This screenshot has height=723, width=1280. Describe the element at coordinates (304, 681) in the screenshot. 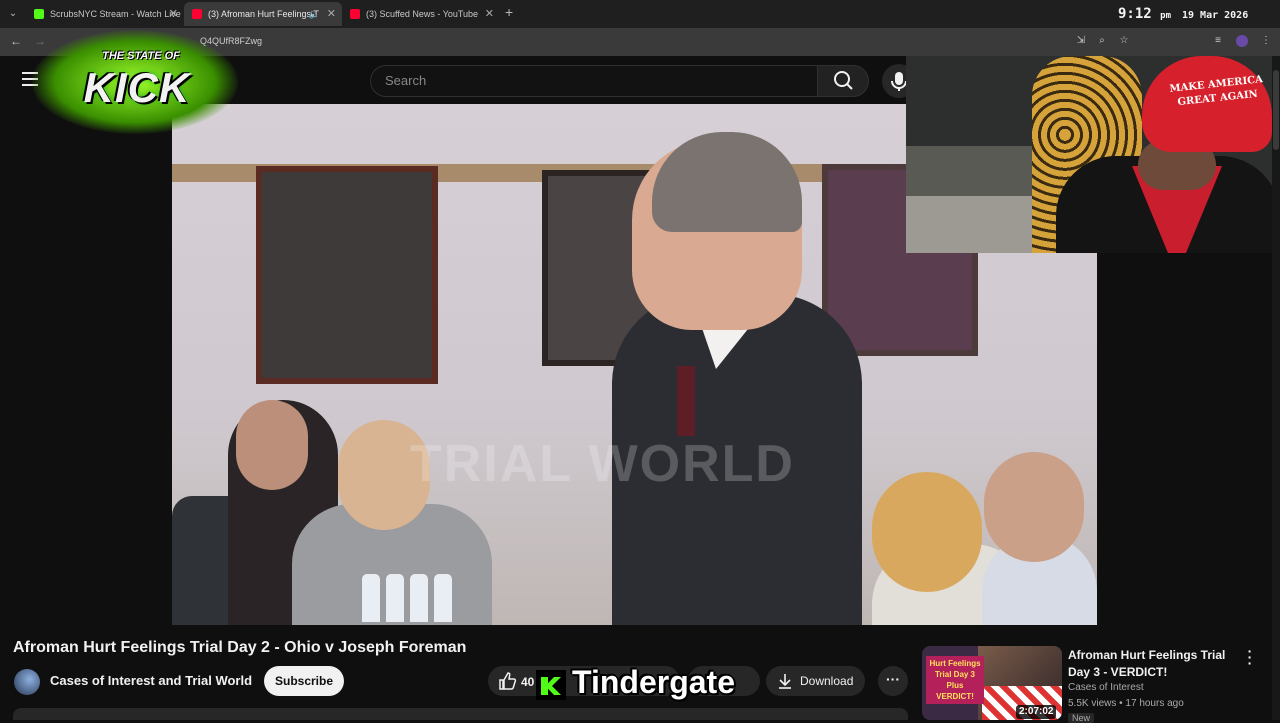

I see `subscribe-button: Subscribe` at that location.